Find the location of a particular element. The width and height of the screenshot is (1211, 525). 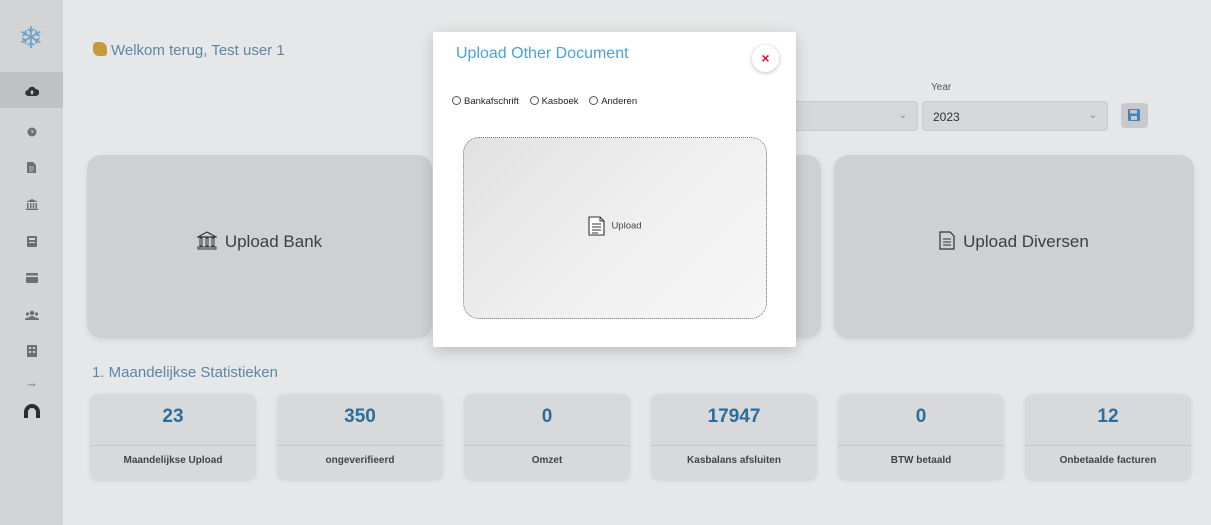

close-button: × is located at coordinates (765, 58).